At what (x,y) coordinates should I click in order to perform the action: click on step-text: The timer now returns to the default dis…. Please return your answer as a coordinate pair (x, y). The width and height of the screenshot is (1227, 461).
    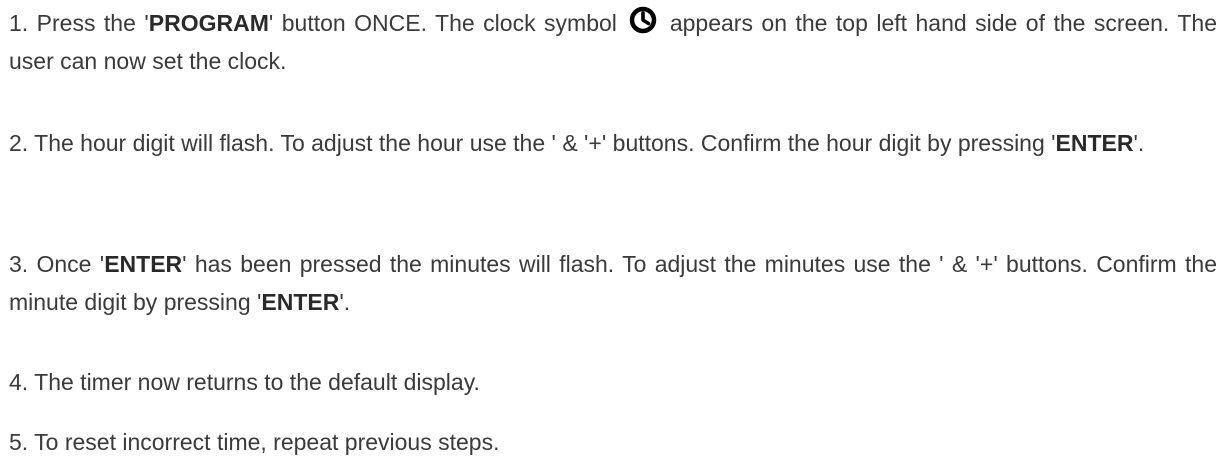
    Looking at the image, I should click on (257, 382).